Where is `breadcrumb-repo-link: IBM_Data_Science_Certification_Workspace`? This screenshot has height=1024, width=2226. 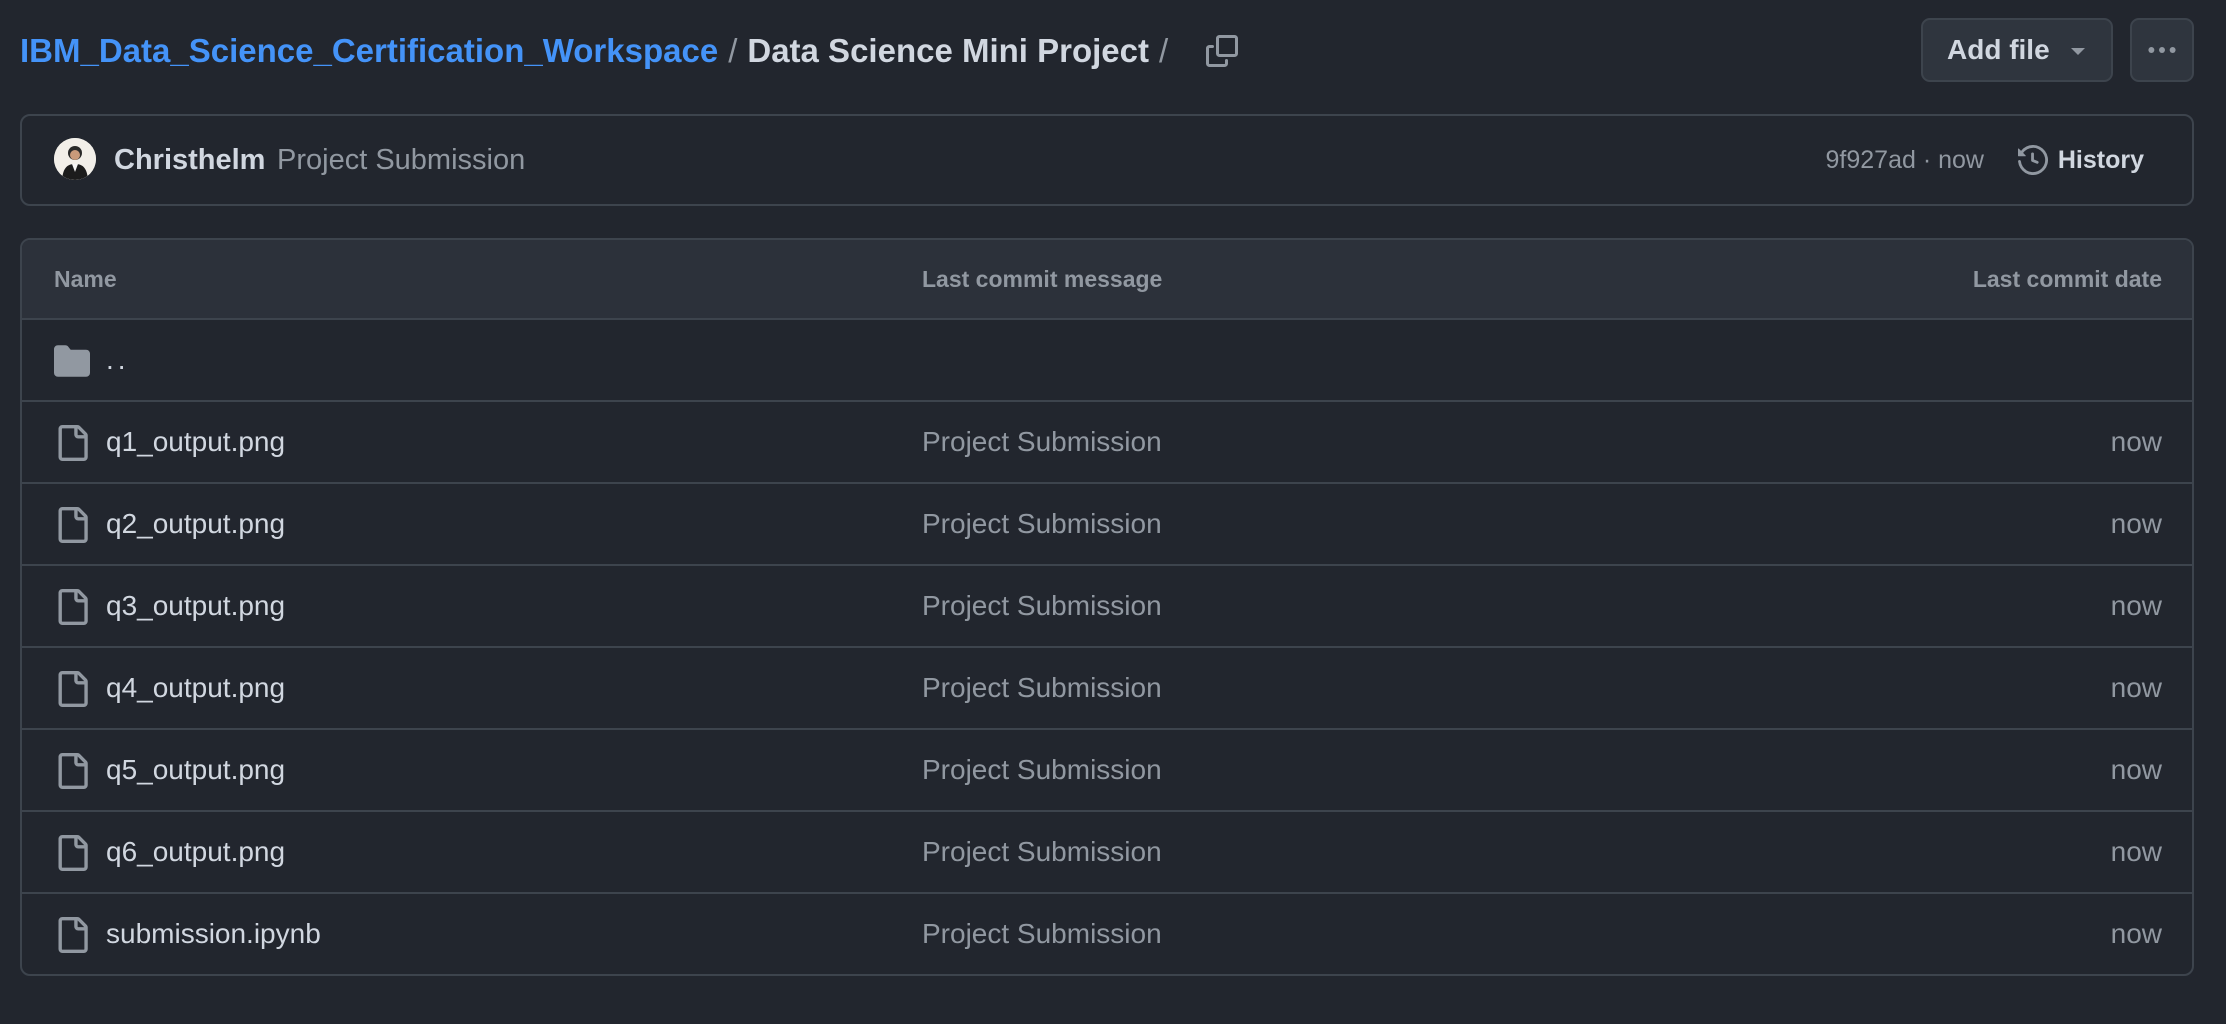
breadcrumb-repo-link: IBM_Data_Science_Certification_Workspace is located at coordinates (369, 51).